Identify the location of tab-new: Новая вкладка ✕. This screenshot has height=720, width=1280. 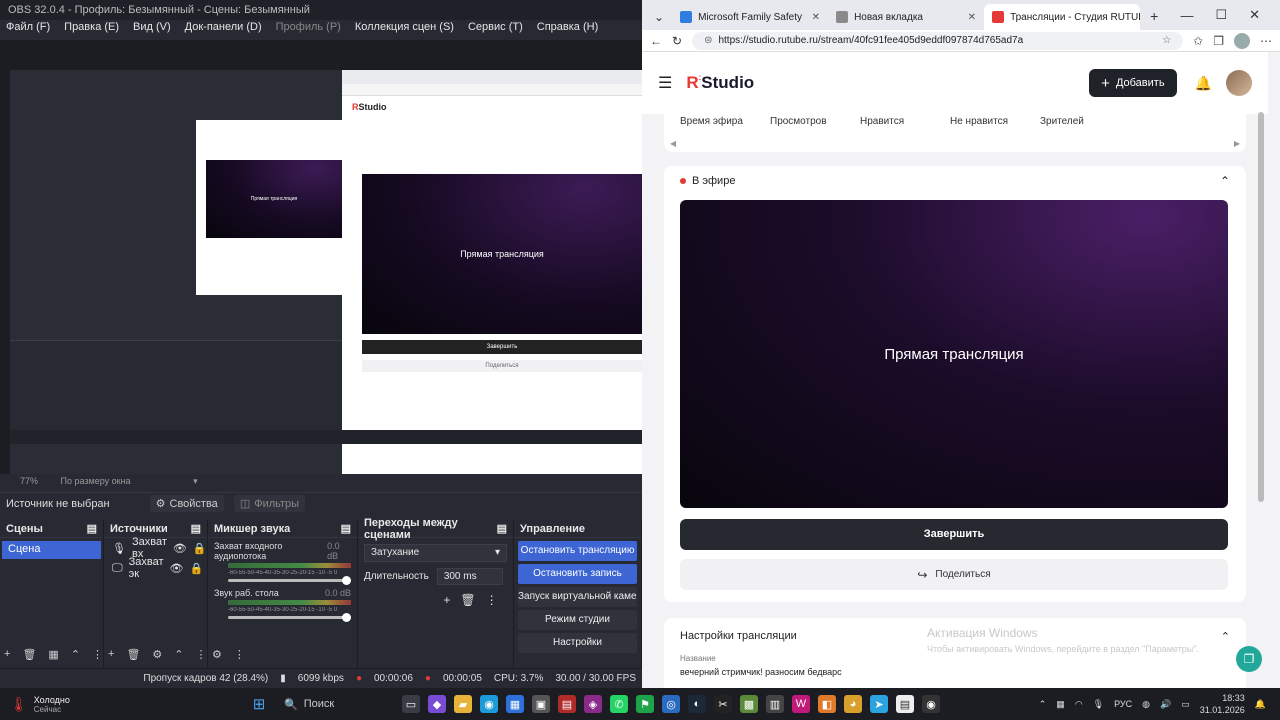
(906, 17).